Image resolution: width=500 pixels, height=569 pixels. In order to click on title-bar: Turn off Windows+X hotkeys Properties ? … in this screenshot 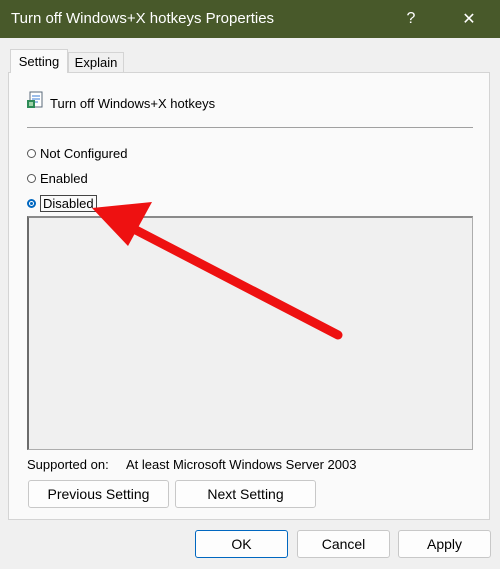, I will do `click(250, 19)`.